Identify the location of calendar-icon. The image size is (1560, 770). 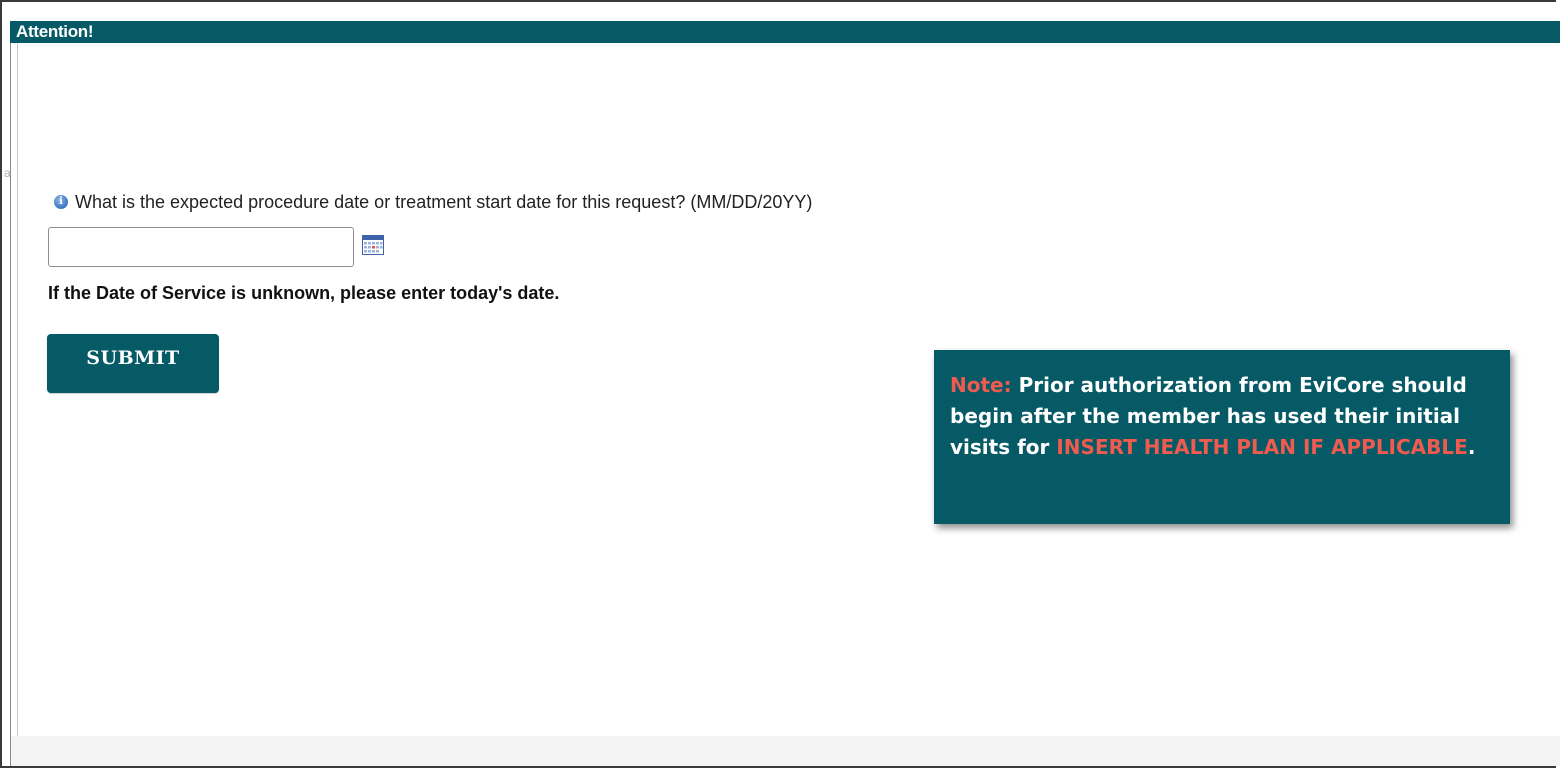
(373, 245).